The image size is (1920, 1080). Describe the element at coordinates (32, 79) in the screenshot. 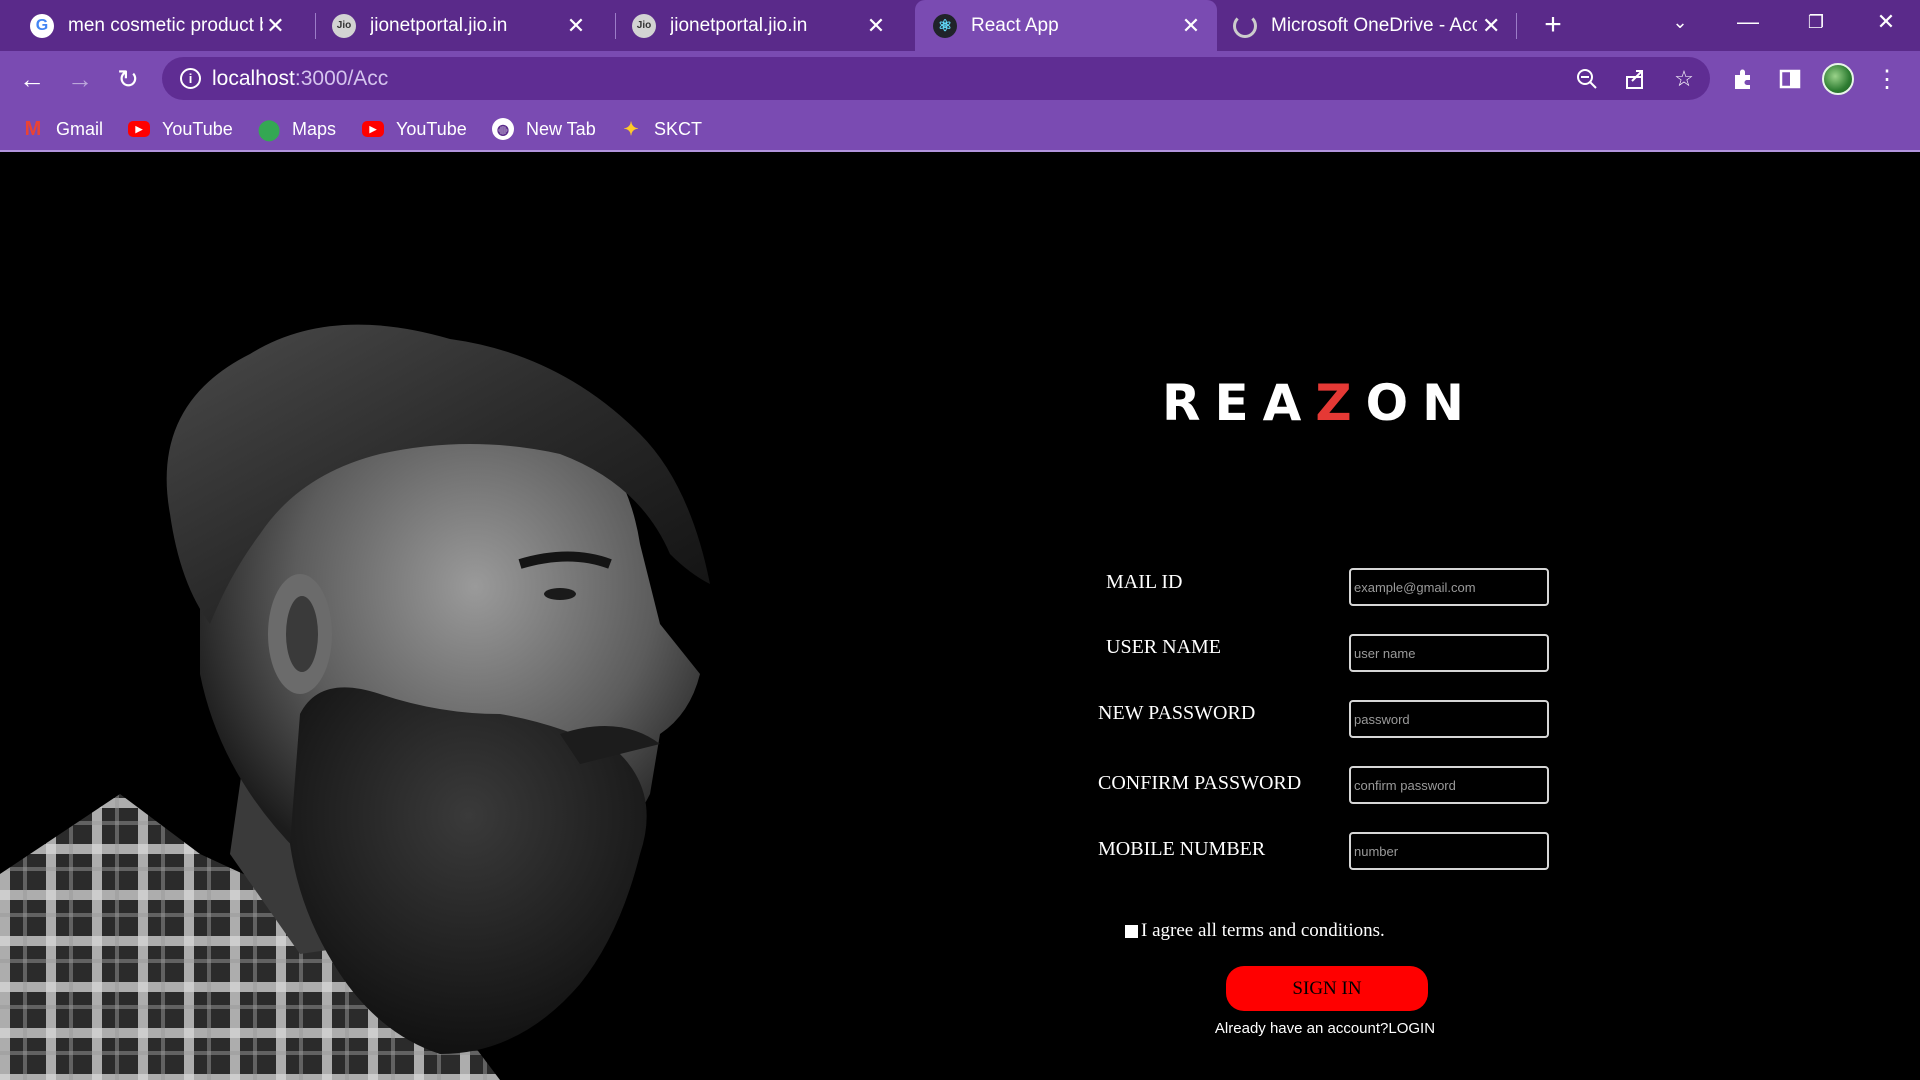

I see `back-arrow-icon: ←` at that location.